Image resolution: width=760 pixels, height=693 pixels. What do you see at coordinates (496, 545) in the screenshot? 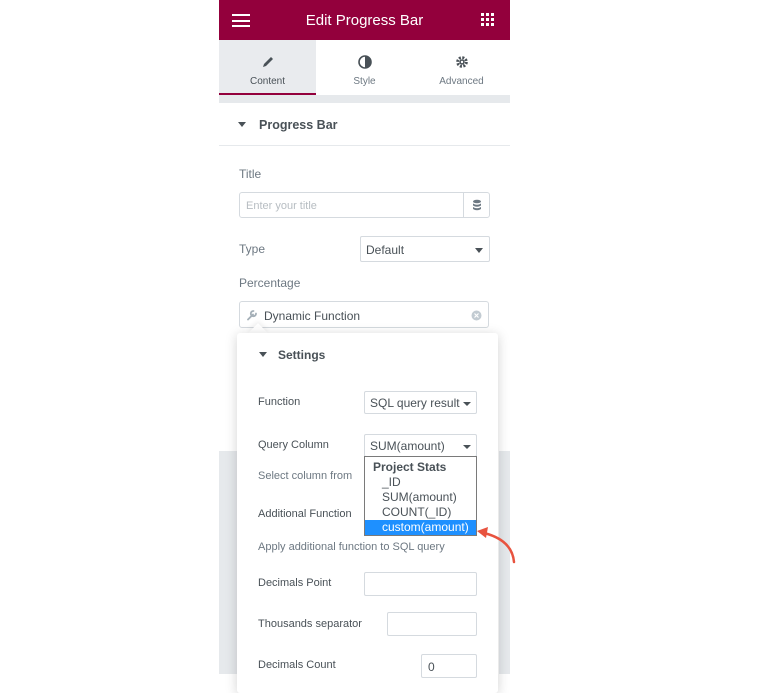
I see `annotation-arrow-icon` at bounding box center [496, 545].